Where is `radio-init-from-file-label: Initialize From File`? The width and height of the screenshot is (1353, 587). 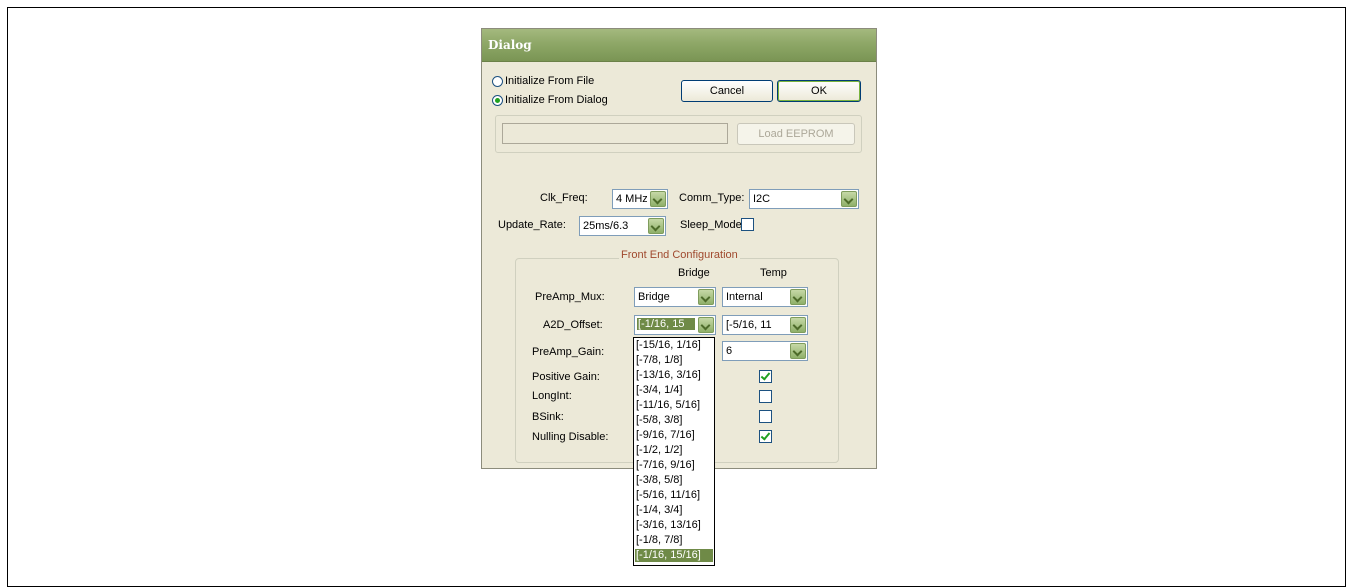
radio-init-from-file-label: Initialize From File is located at coordinates (550, 81).